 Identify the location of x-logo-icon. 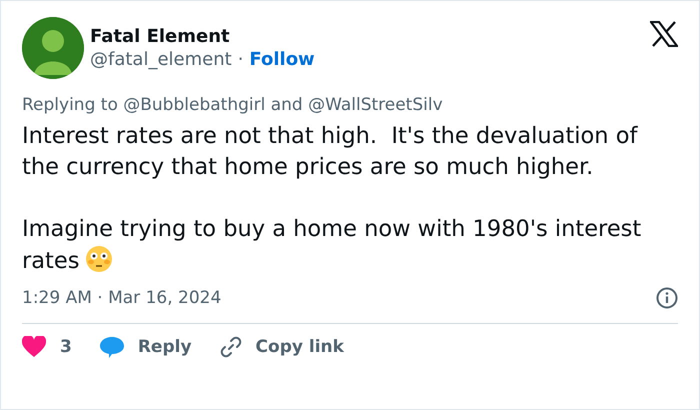
(664, 34).